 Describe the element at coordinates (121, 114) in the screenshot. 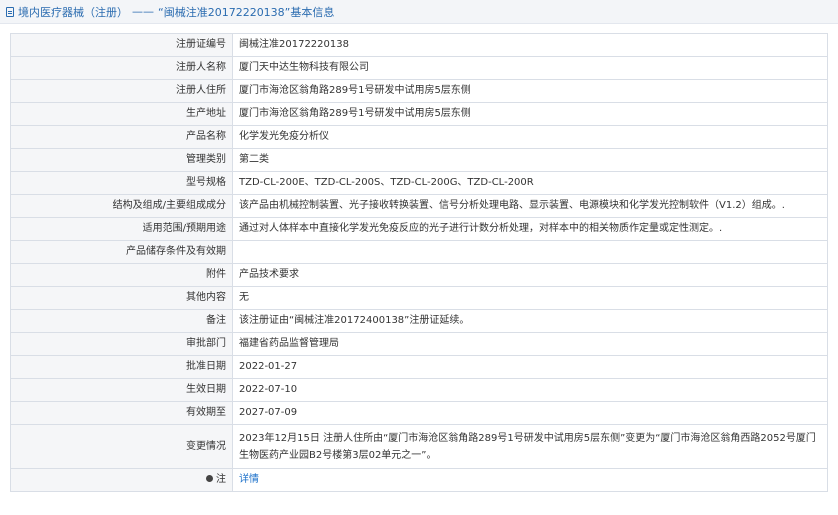

I see `row-label-production-address: 生产地址` at that location.